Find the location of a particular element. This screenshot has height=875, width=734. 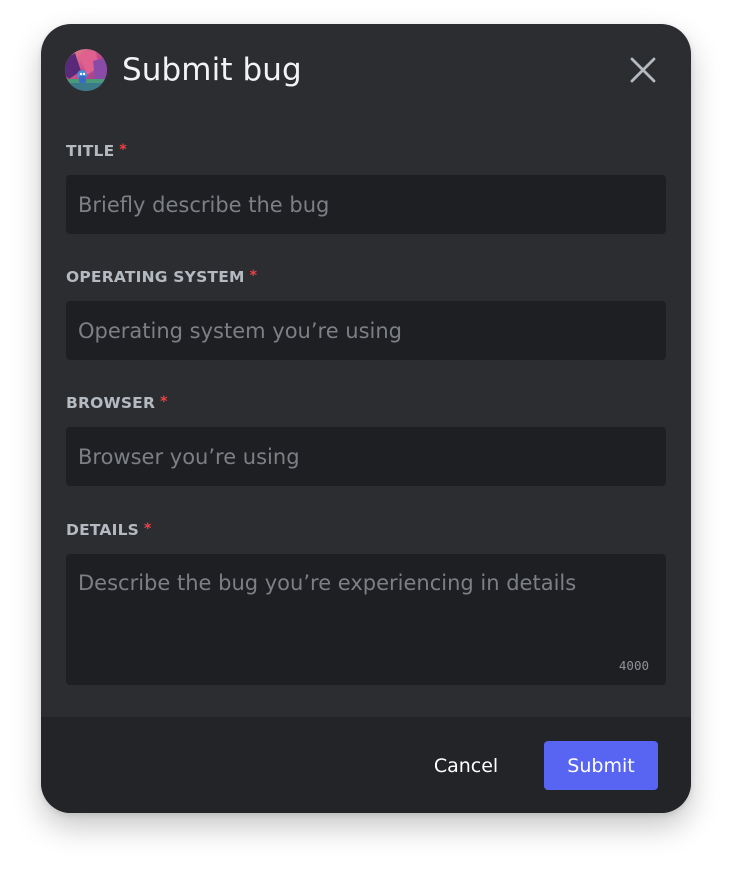

character-limit: 4000 is located at coordinates (633, 665).